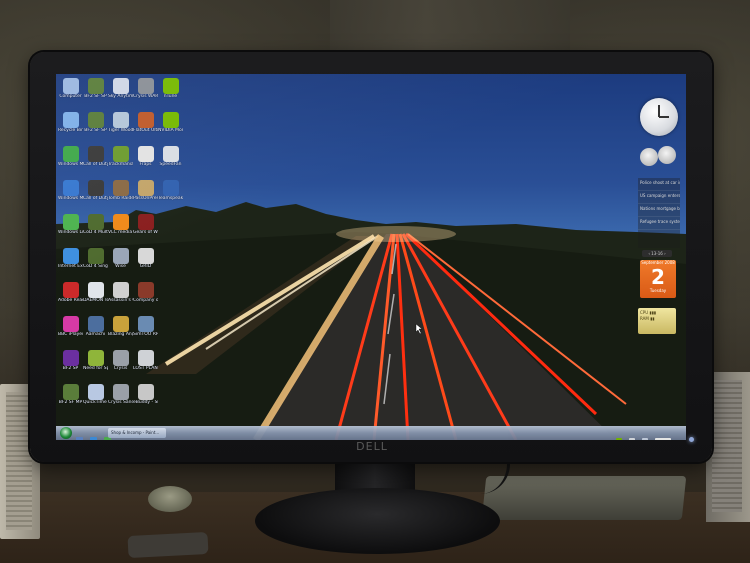  Describe the element at coordinates (95, 232) in the screenshot. I see `desktop-shortcut-label: CoD 4 Multiplayer` at that location.